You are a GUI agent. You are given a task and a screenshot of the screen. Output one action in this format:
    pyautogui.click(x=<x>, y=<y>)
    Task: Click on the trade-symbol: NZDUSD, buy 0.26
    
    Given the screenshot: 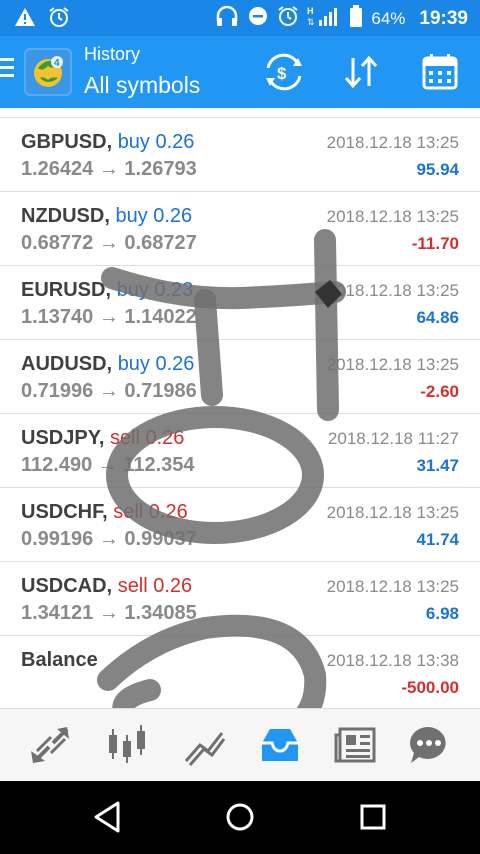 What is the action you would take?
    pyautogui.click(x=106, y=216)
    